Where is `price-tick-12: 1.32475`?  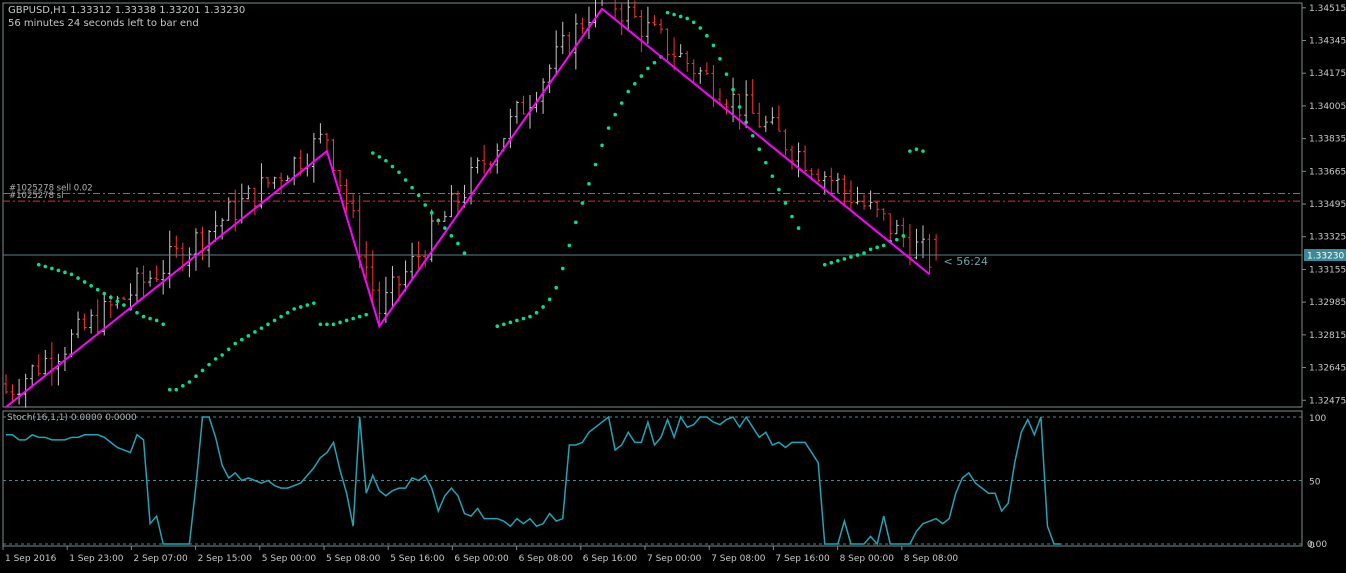 price-tick-12: 1.32475 is located at coordinates (1327, 401).